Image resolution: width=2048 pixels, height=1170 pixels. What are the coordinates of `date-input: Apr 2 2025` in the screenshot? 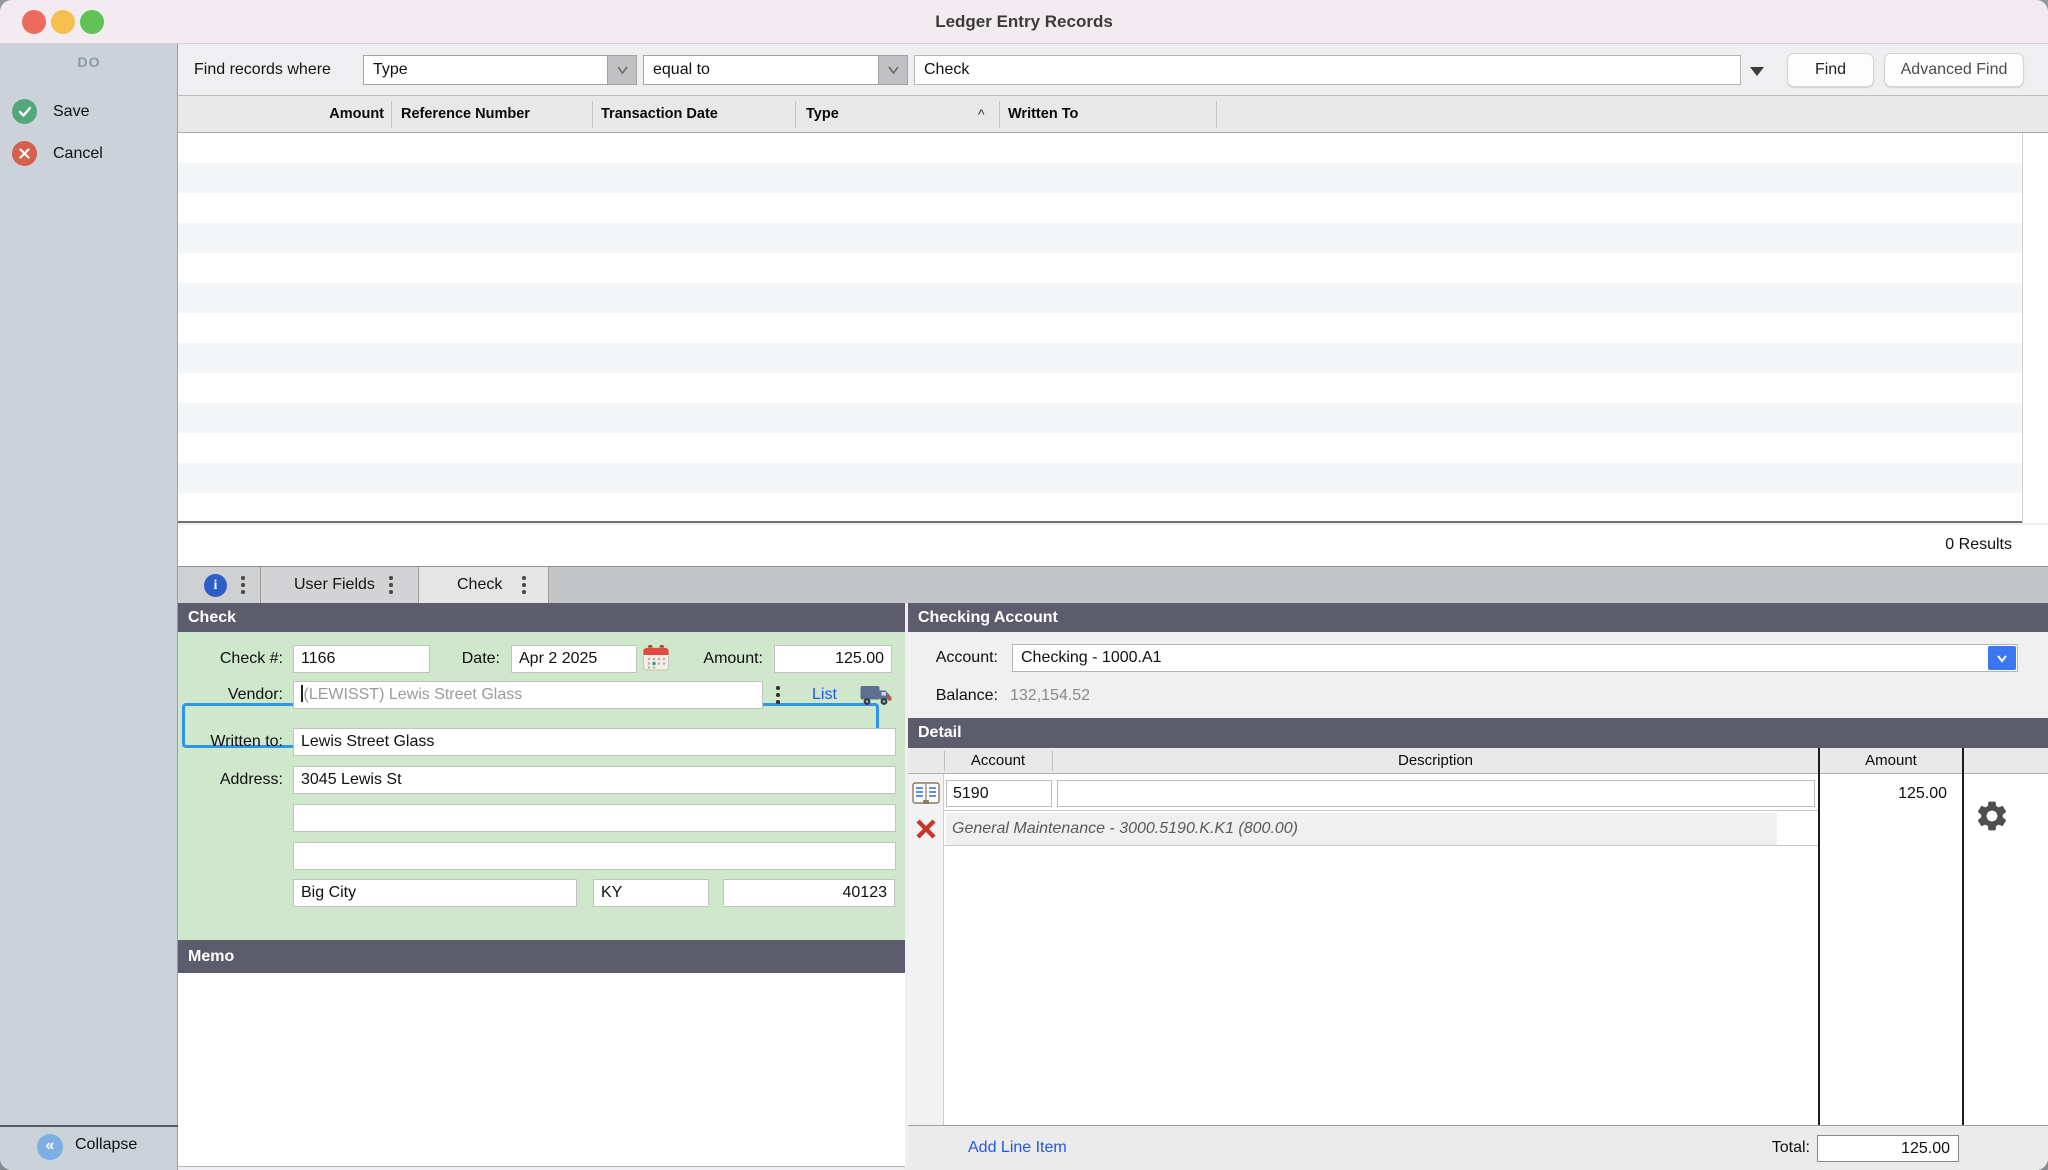 It's located at (574, 659).